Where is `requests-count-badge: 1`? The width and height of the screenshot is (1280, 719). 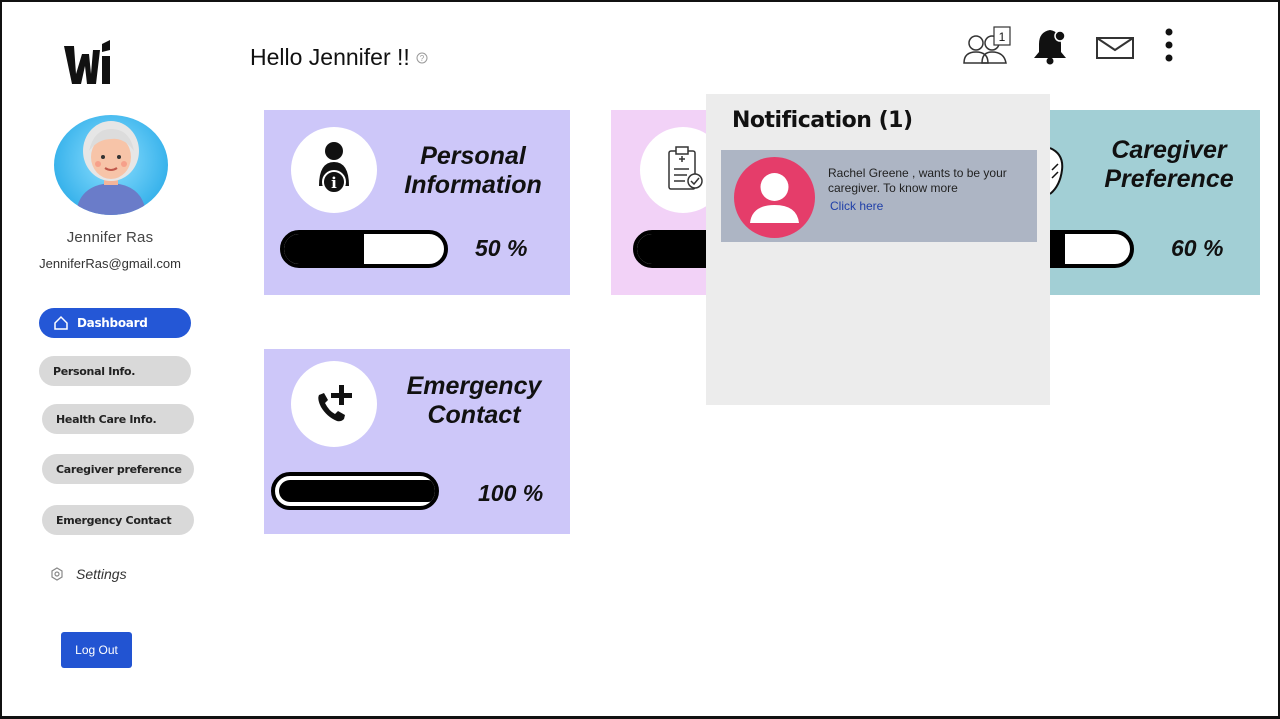
requests-count-badge: 1 is located at coordinates (1002, 37).